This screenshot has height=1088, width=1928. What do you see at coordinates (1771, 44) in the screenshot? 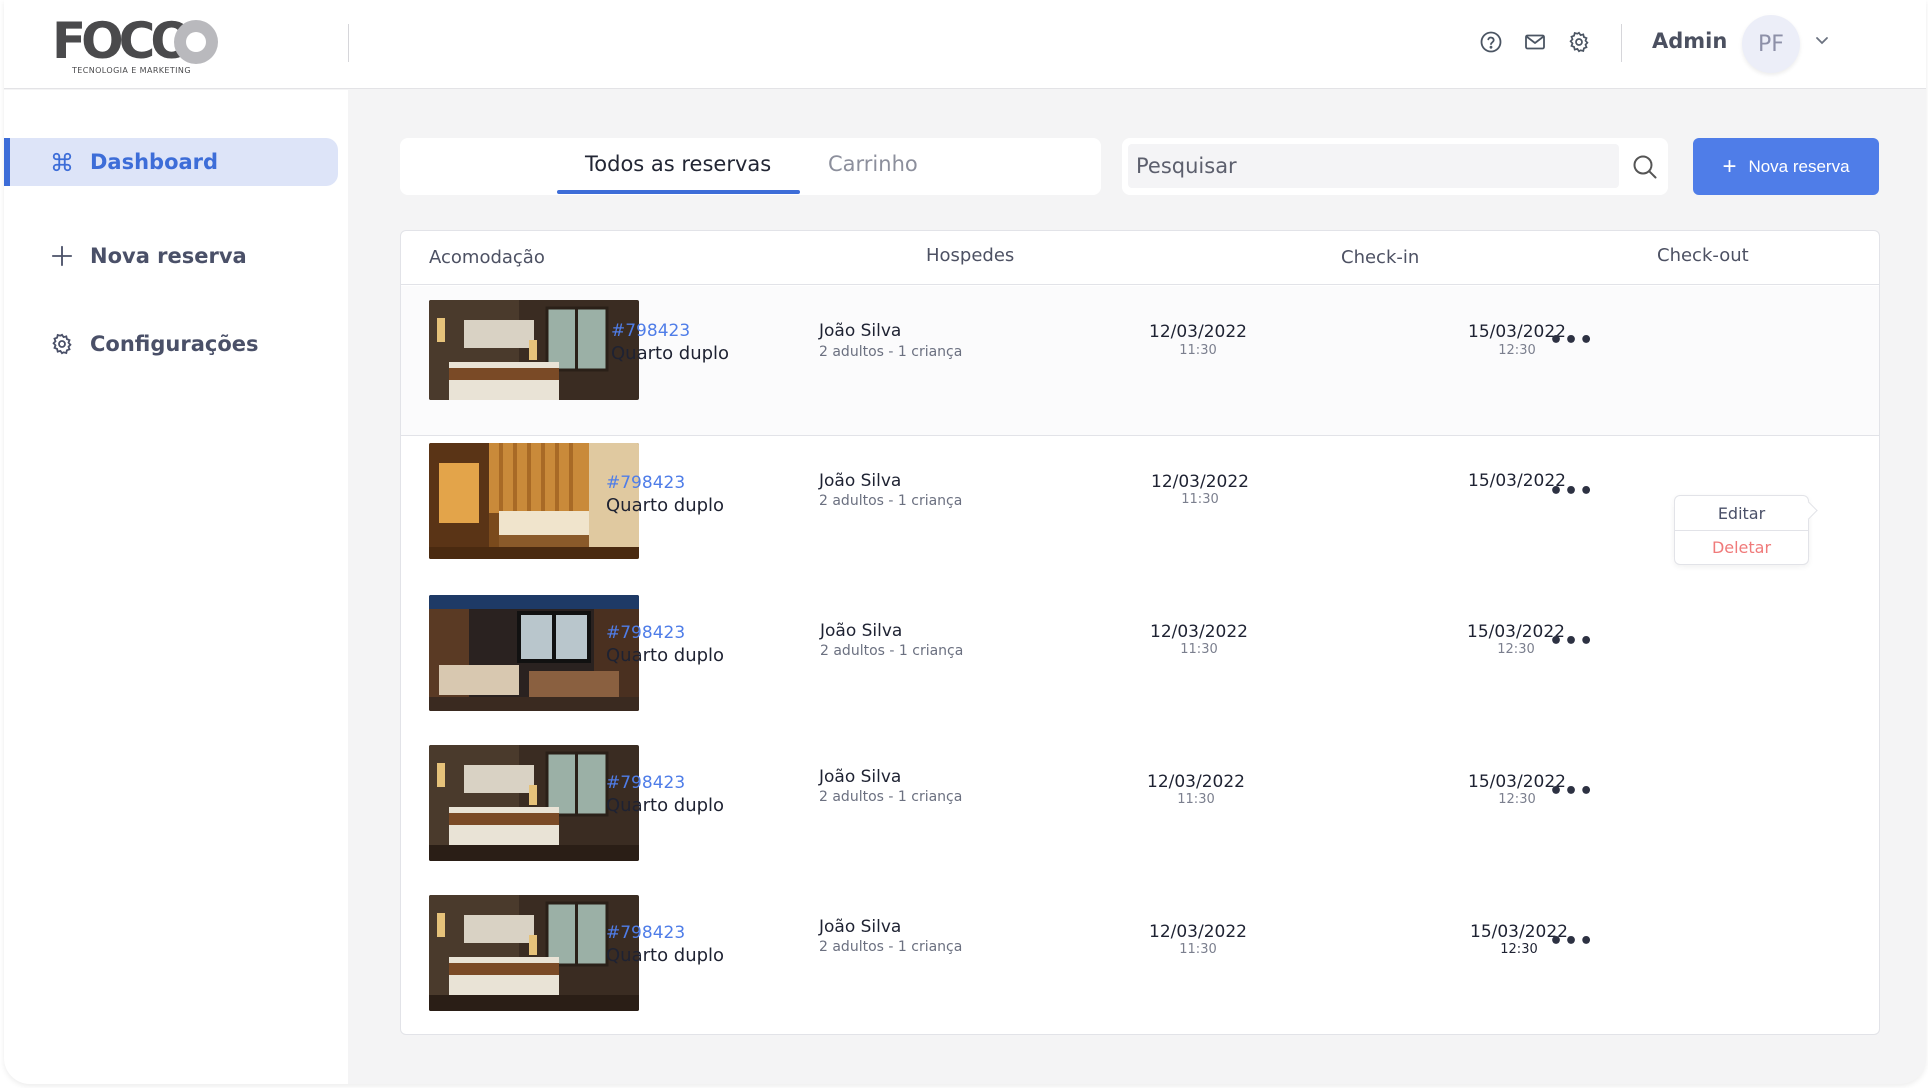
I see `avatar: PF` at bounding box center [1771, 44].